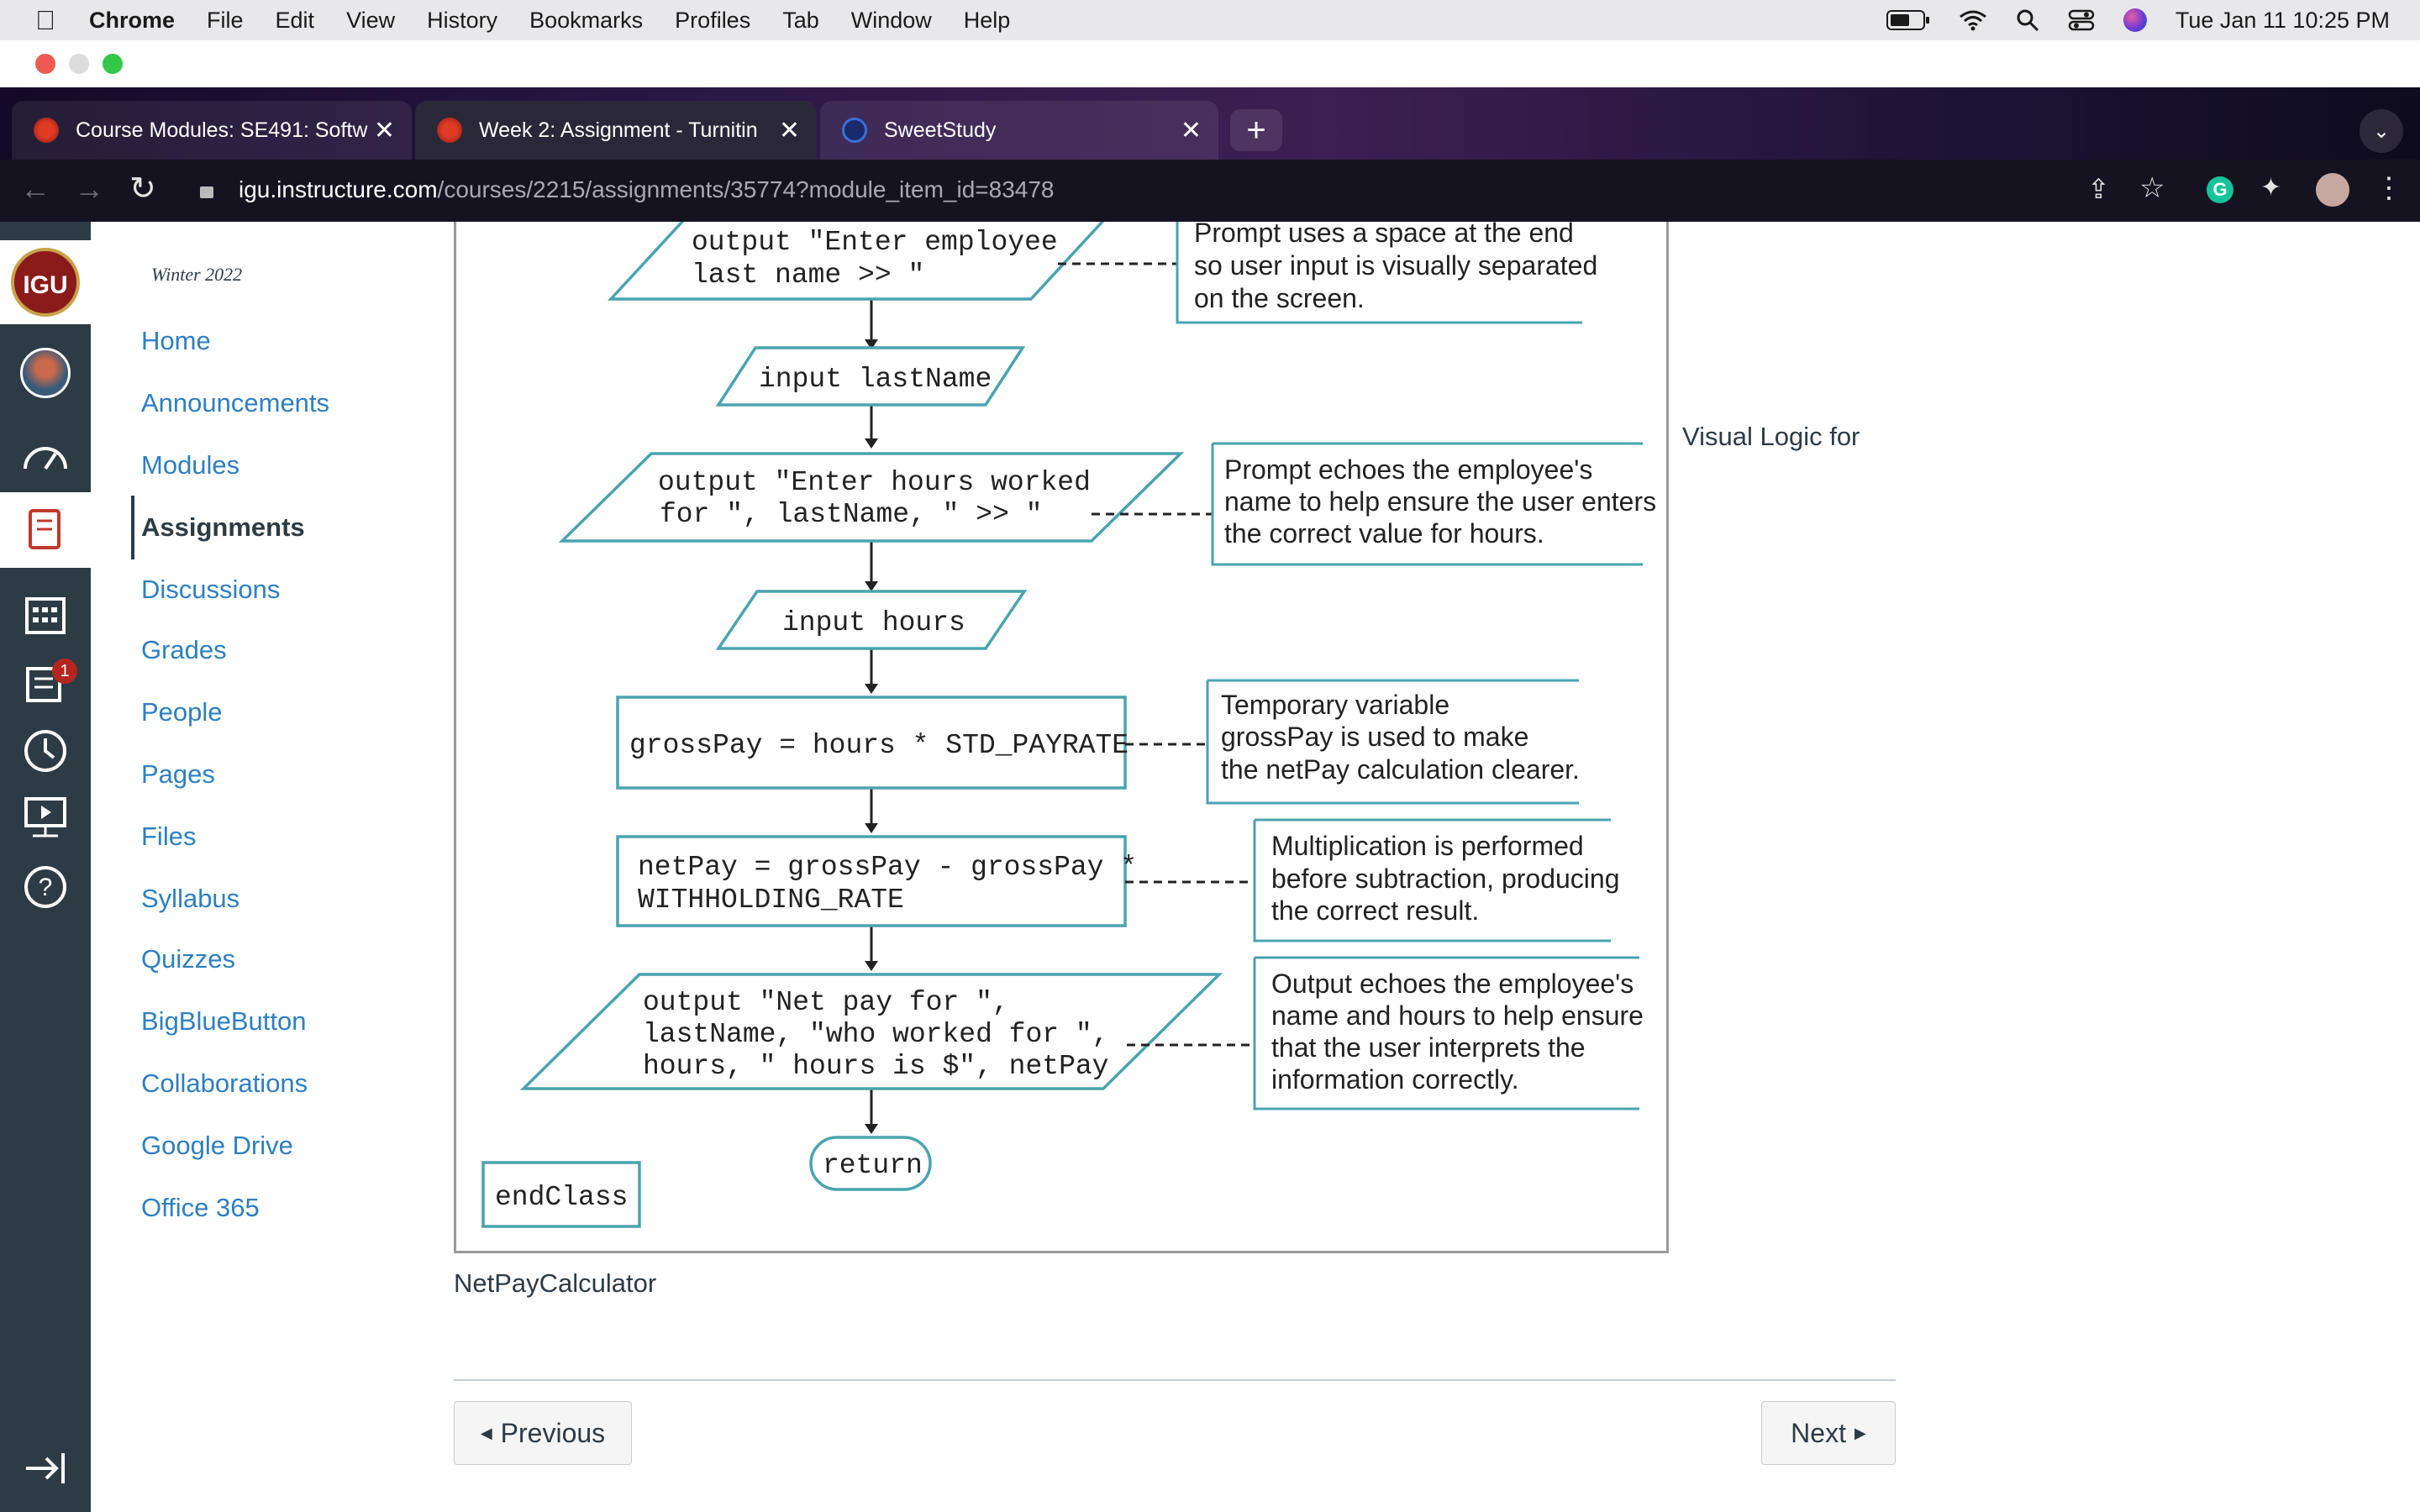 This screenshot has height=1512, width=2420. What do you see at coordinates (1395, 1079) in the screenshot?
I see `note-5-l4: information correctly.` at bounding box center [1395, 1079].